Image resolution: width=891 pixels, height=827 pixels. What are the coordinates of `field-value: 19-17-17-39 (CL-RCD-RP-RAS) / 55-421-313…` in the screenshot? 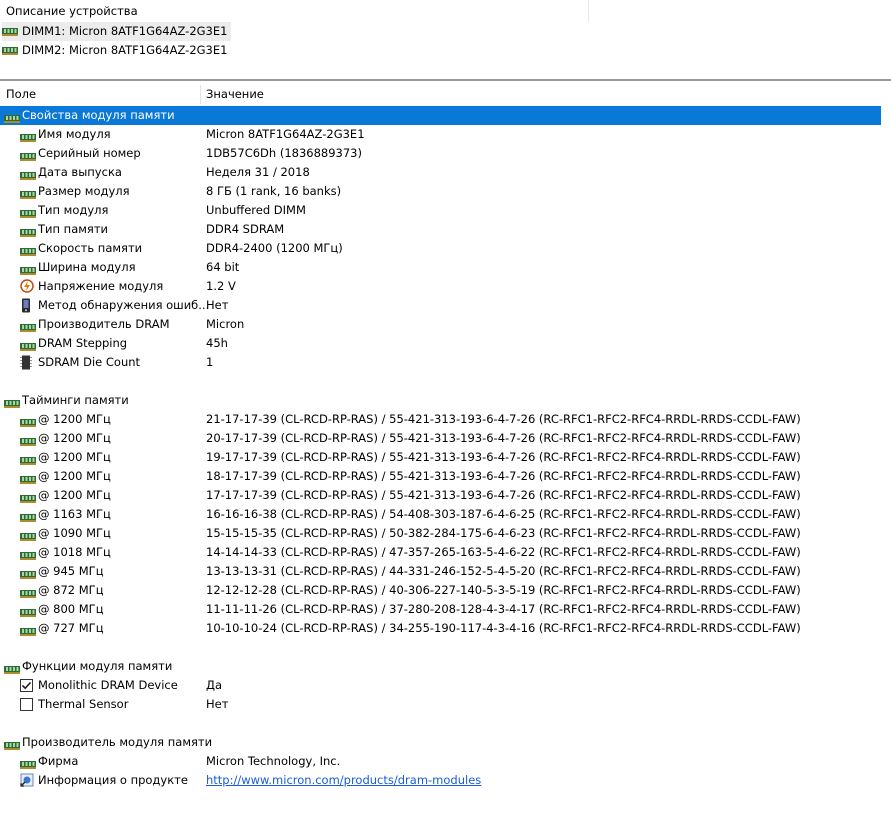 It's located at (503, 457).